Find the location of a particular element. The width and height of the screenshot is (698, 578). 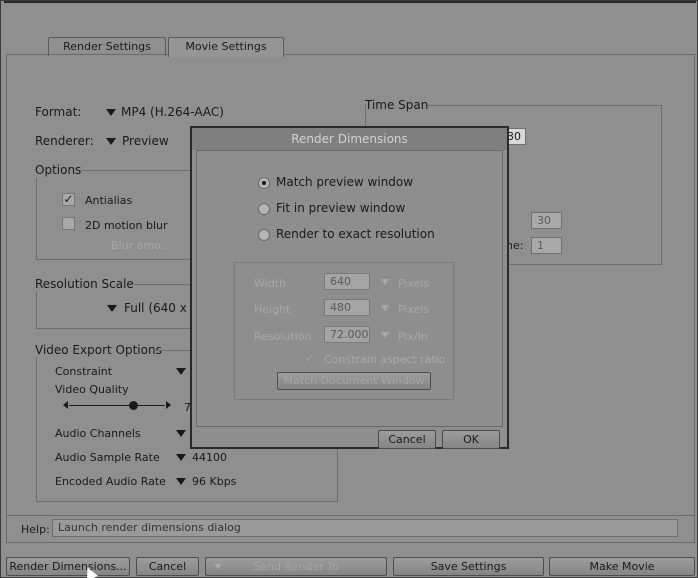

encoded-audio-rate-value: 96 Kbps is located at coordinates (214, 481).